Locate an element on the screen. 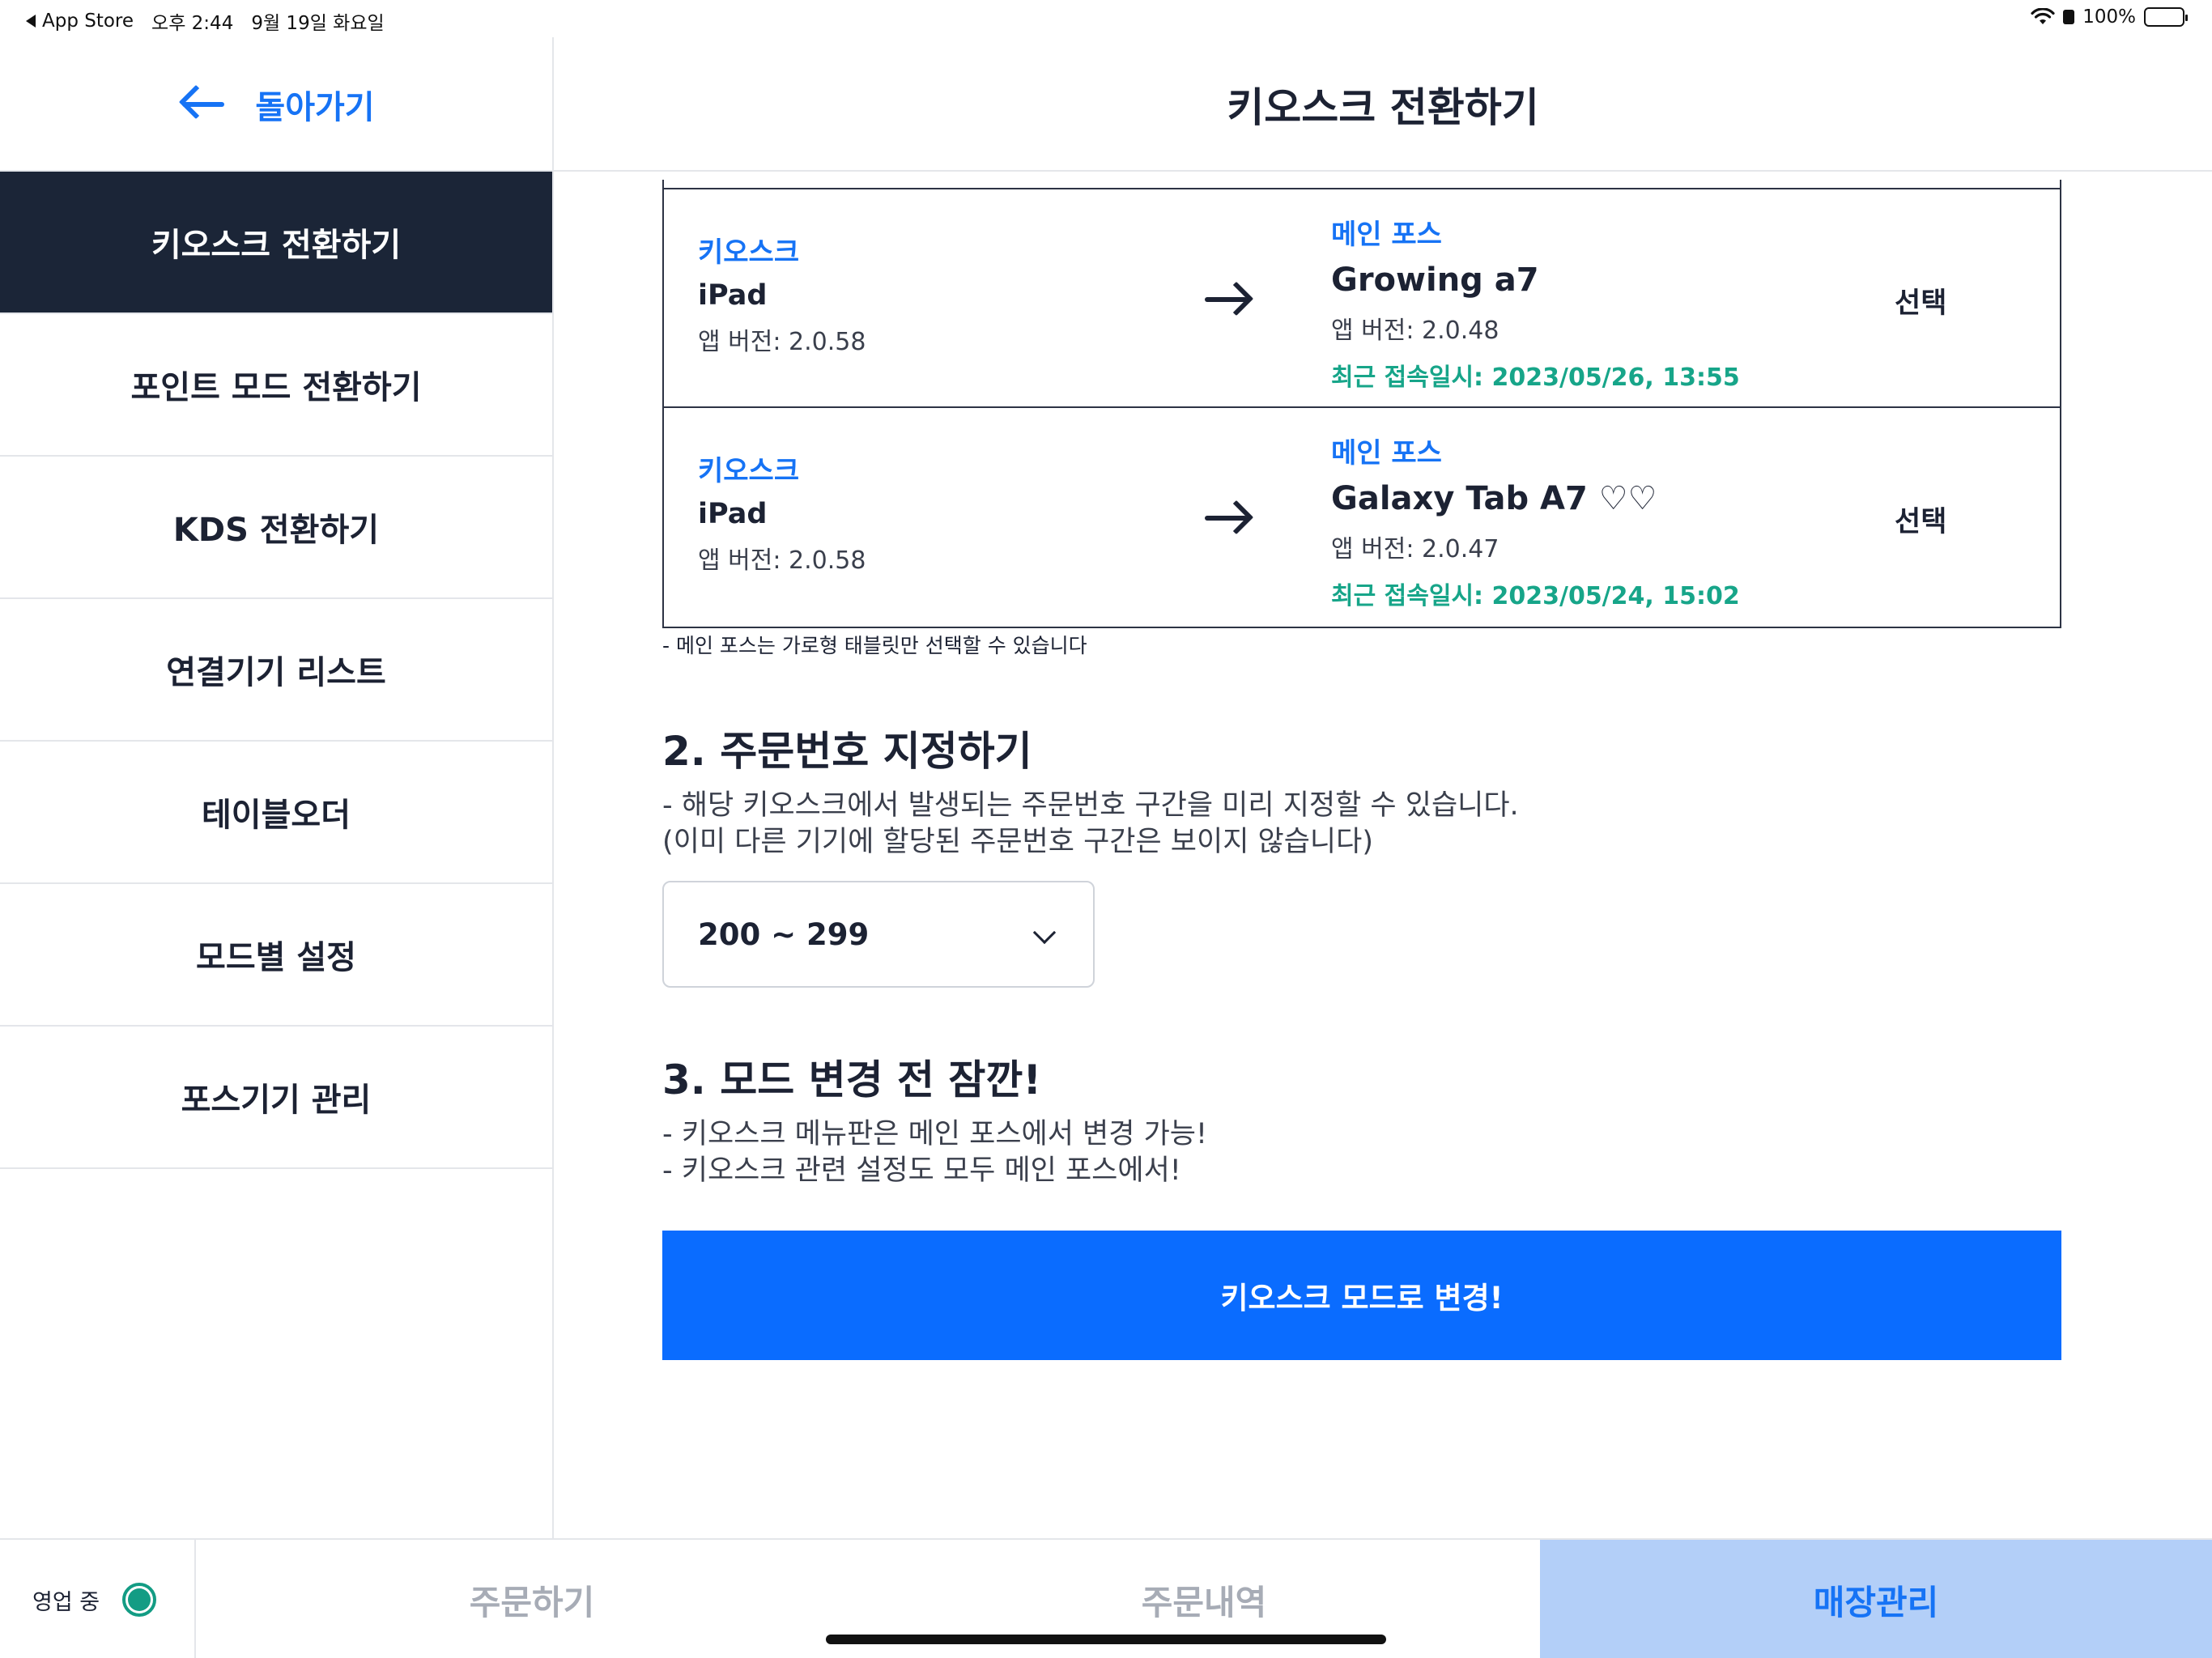  section-3-desc-2: - 키오스크 관련 설정도 모두 메인 포스에서! is located at coordinates (921, 1170).